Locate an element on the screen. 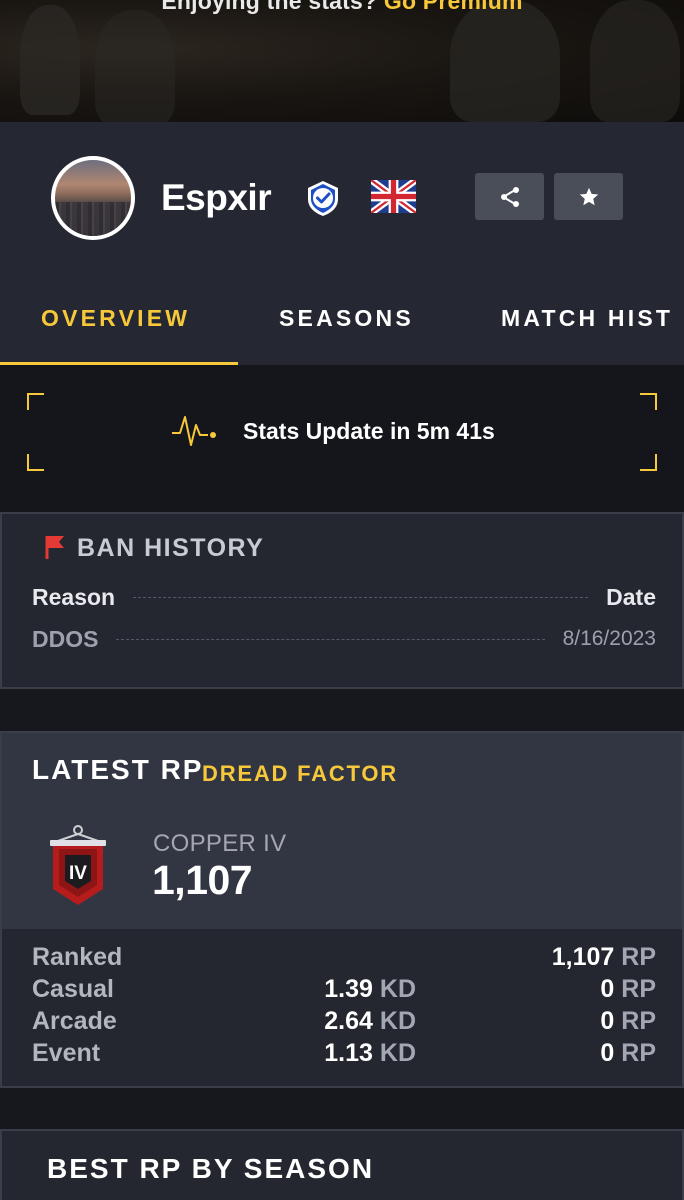 The image size is (684, 1200). star-icon is located at coordinates (588, 196).